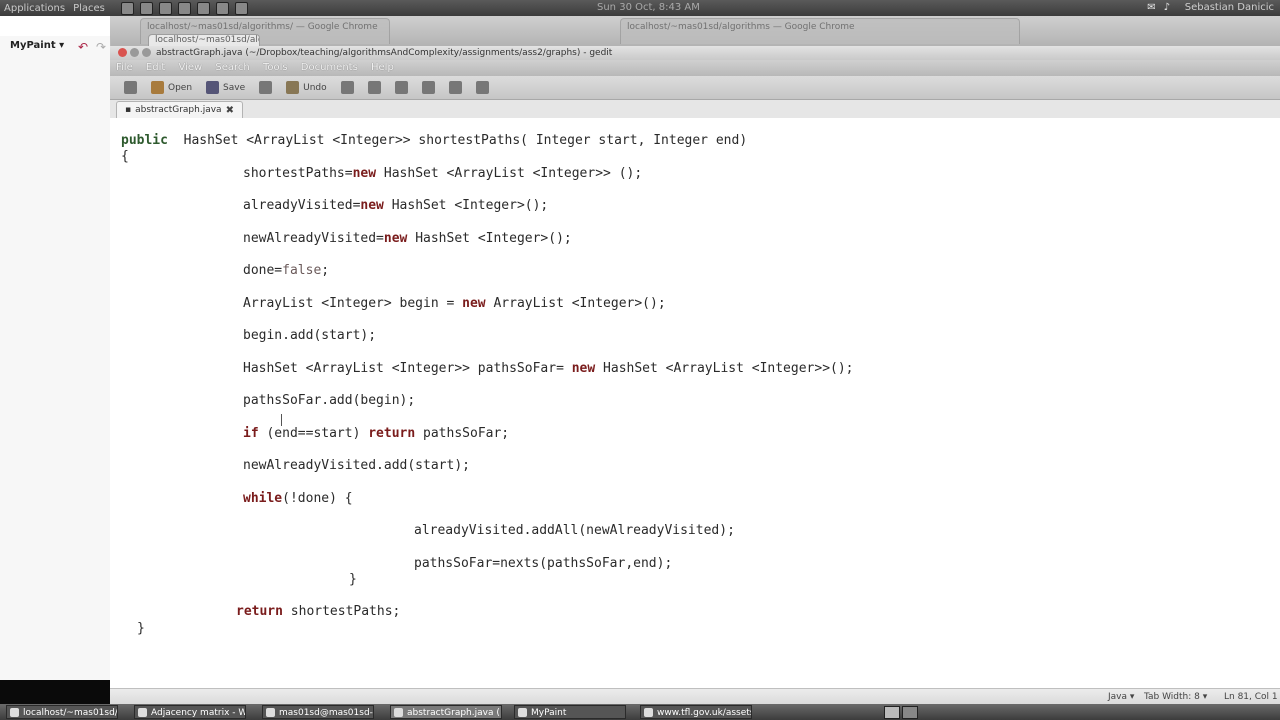 Image resolution: width=1280 pixels, height=720 pixels. What do you see at coordinates (146, 52) in the screenshot?
I see `maximize-window-icon` at bounding box center [146, 52].